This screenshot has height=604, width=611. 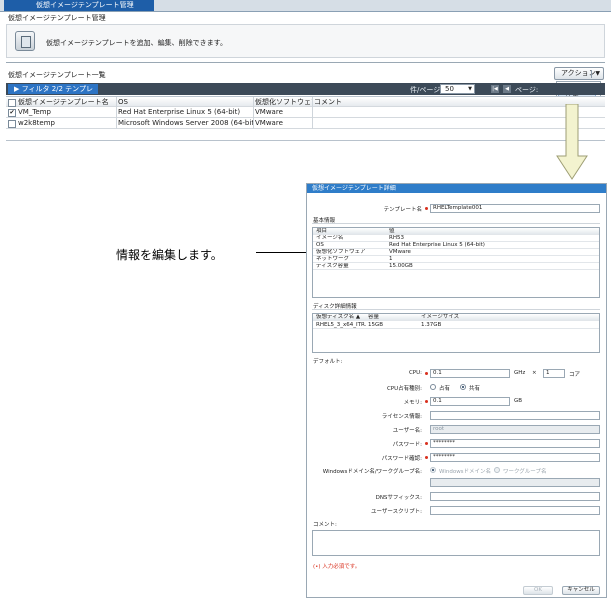 What do you see at coordinates (515, 415) in the screenshot?
I see `license-input` at bounding box center [515, 415].